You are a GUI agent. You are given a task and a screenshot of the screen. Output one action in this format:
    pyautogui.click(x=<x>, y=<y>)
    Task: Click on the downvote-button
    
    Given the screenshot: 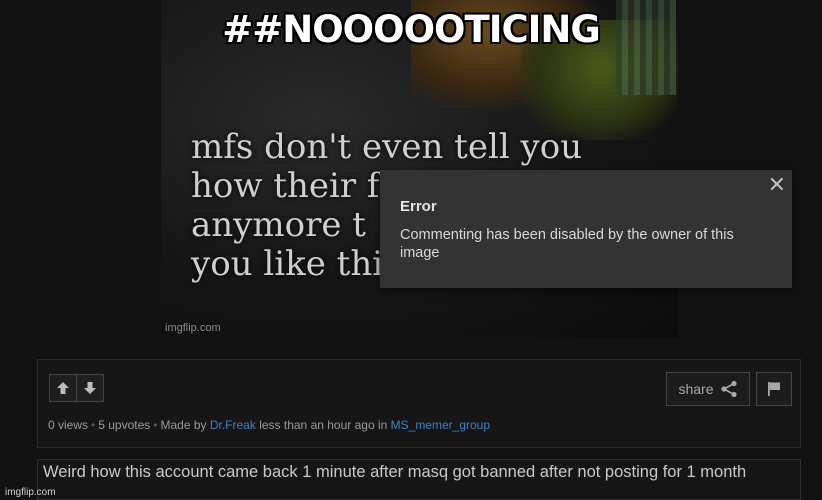 What is the action you would take?
    pyautogui.click(x=90, y=388)
    